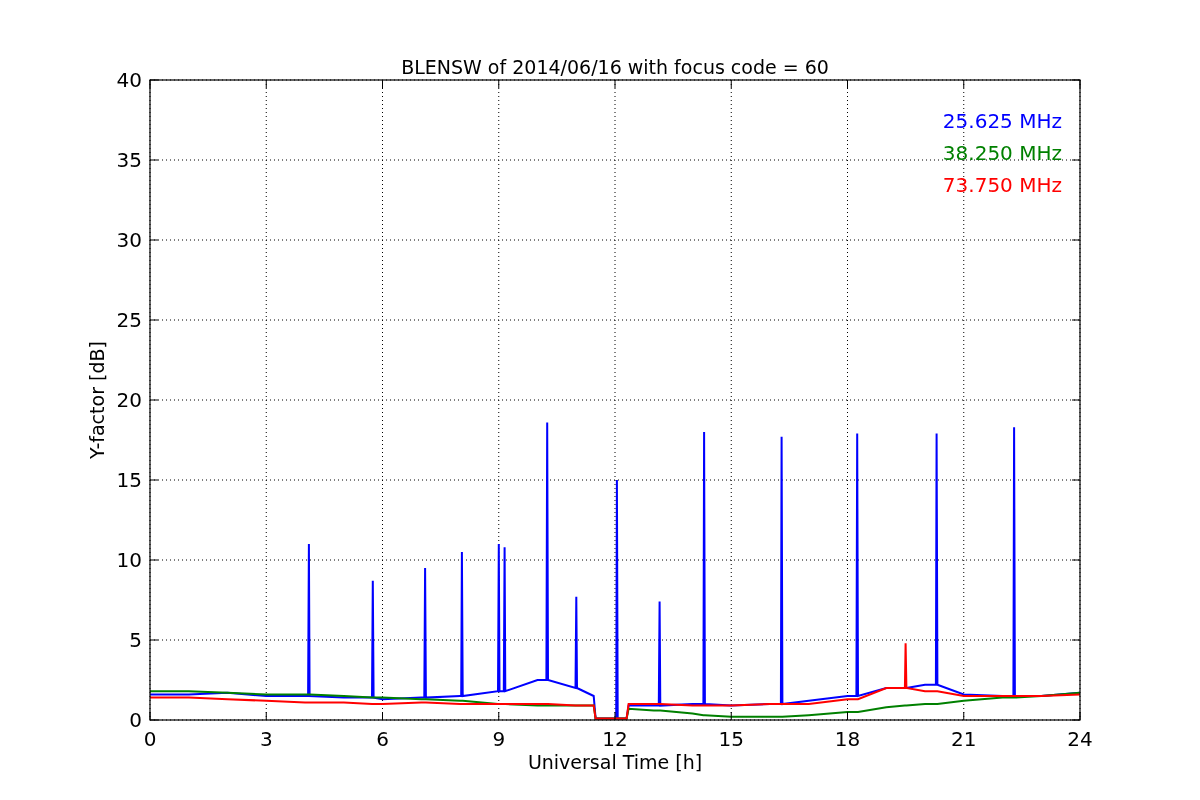 This screenshot has height=800, width=1200. I want to click on legend-label: 73.750 MHz, so click(1002, 185).